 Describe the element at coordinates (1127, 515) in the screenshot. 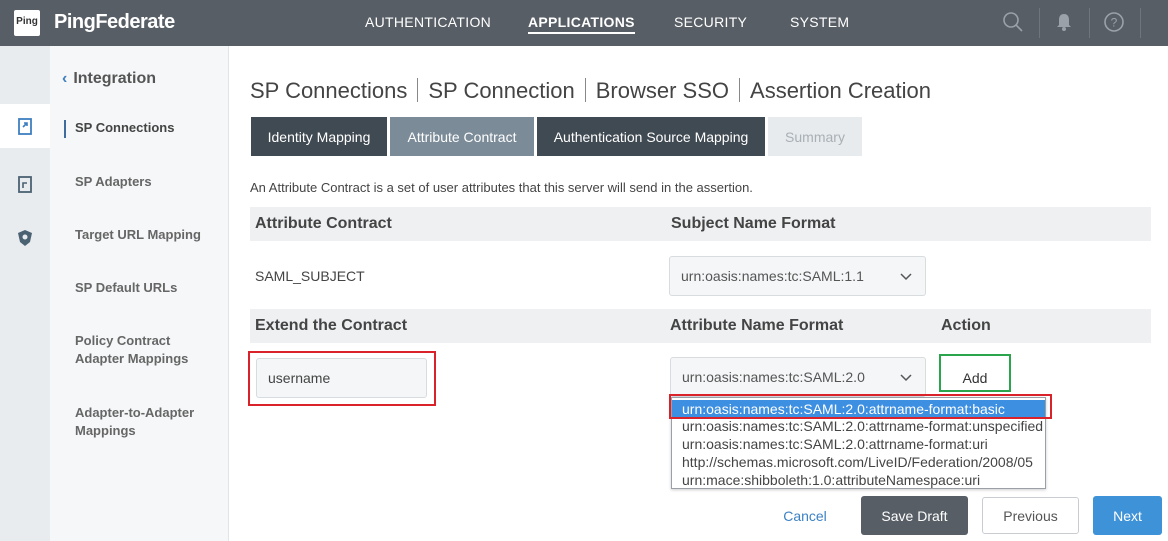

I see `next-button: Next` at that location.